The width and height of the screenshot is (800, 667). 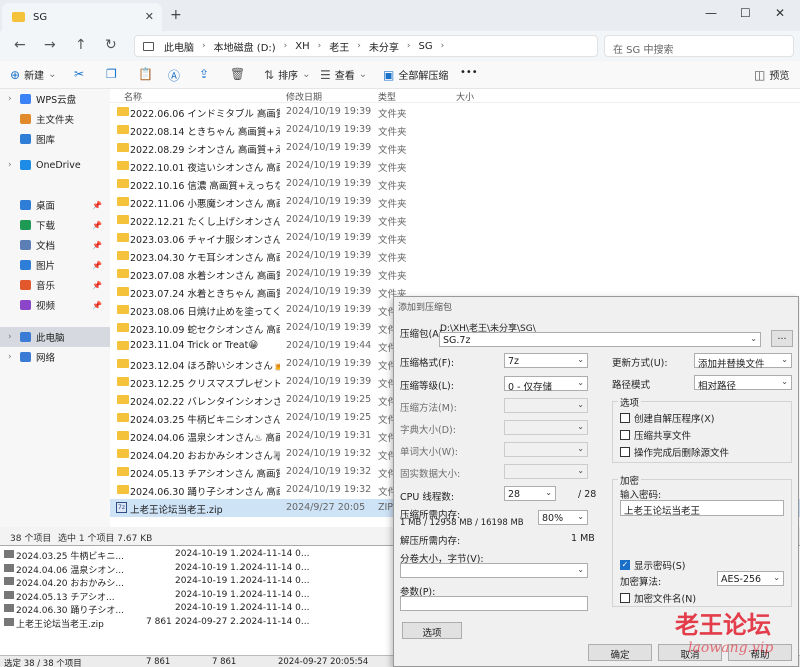 I want to click on search-input: 在 SG 中搜索, so click(x=699, y=46).